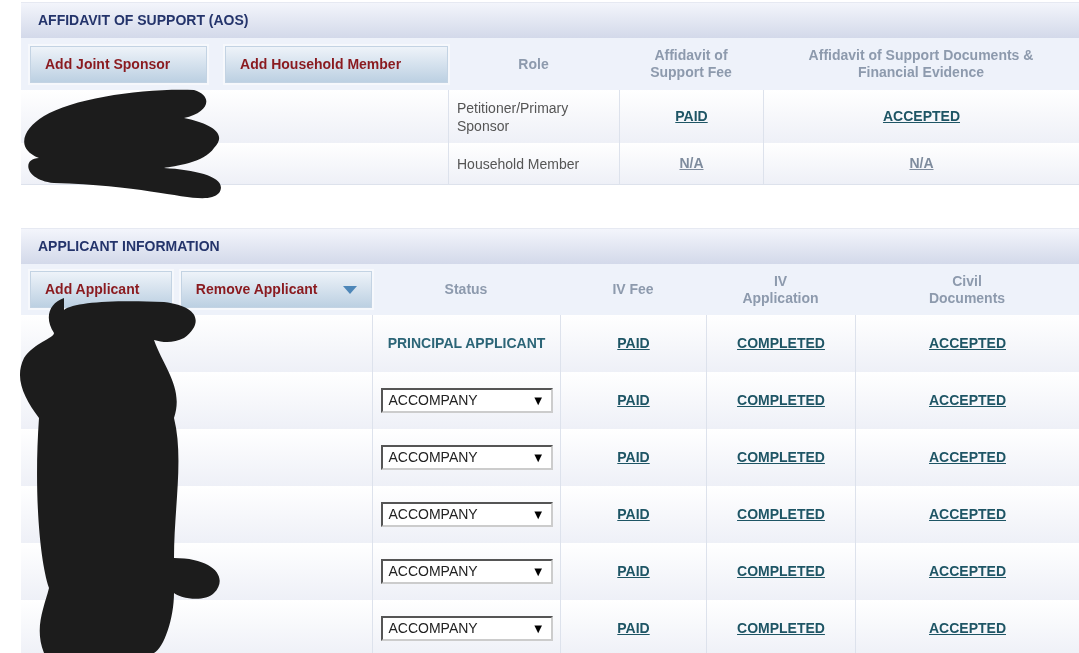 The height and width of the screenshot is (653, 1079). What do you see at coordinates (336, 64) in the screenshot?
I see `add-button: Add Household Member` at bounding box center [336, 64].